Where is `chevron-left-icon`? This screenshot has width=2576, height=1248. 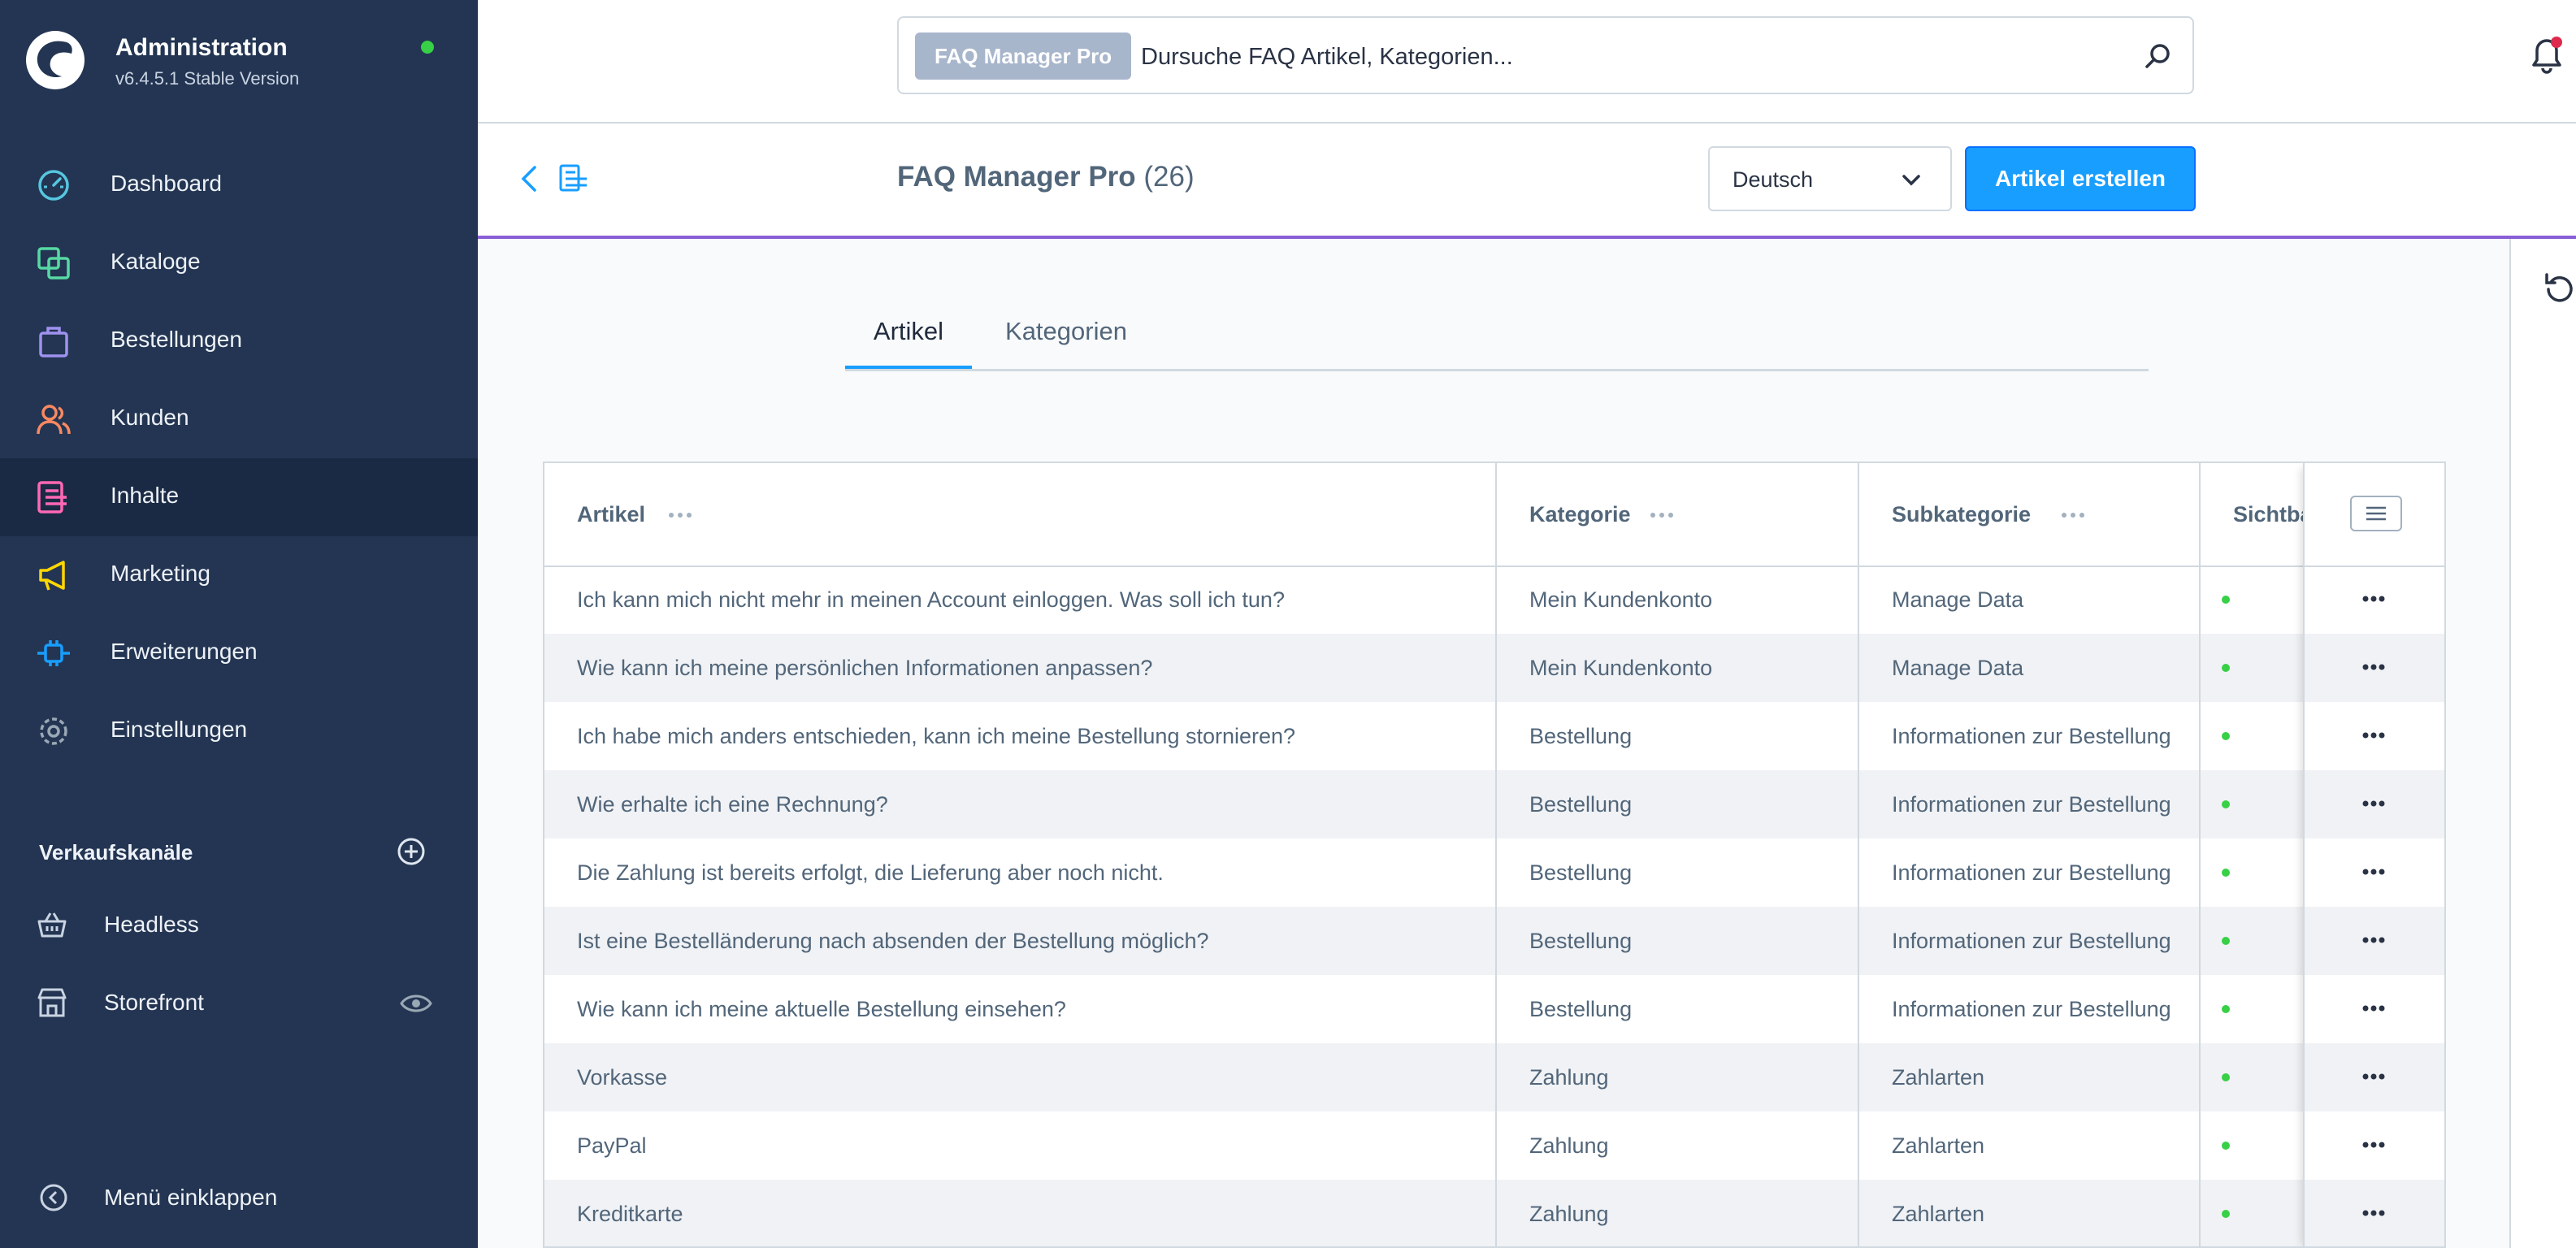 chevron-left-icon is located at coordinates (530, 178).